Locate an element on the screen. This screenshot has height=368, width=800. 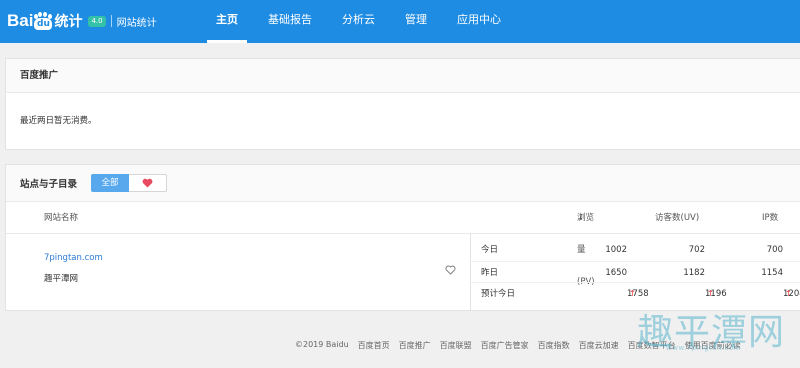
nav-home: 主页 is located at coordinates (227, 21).